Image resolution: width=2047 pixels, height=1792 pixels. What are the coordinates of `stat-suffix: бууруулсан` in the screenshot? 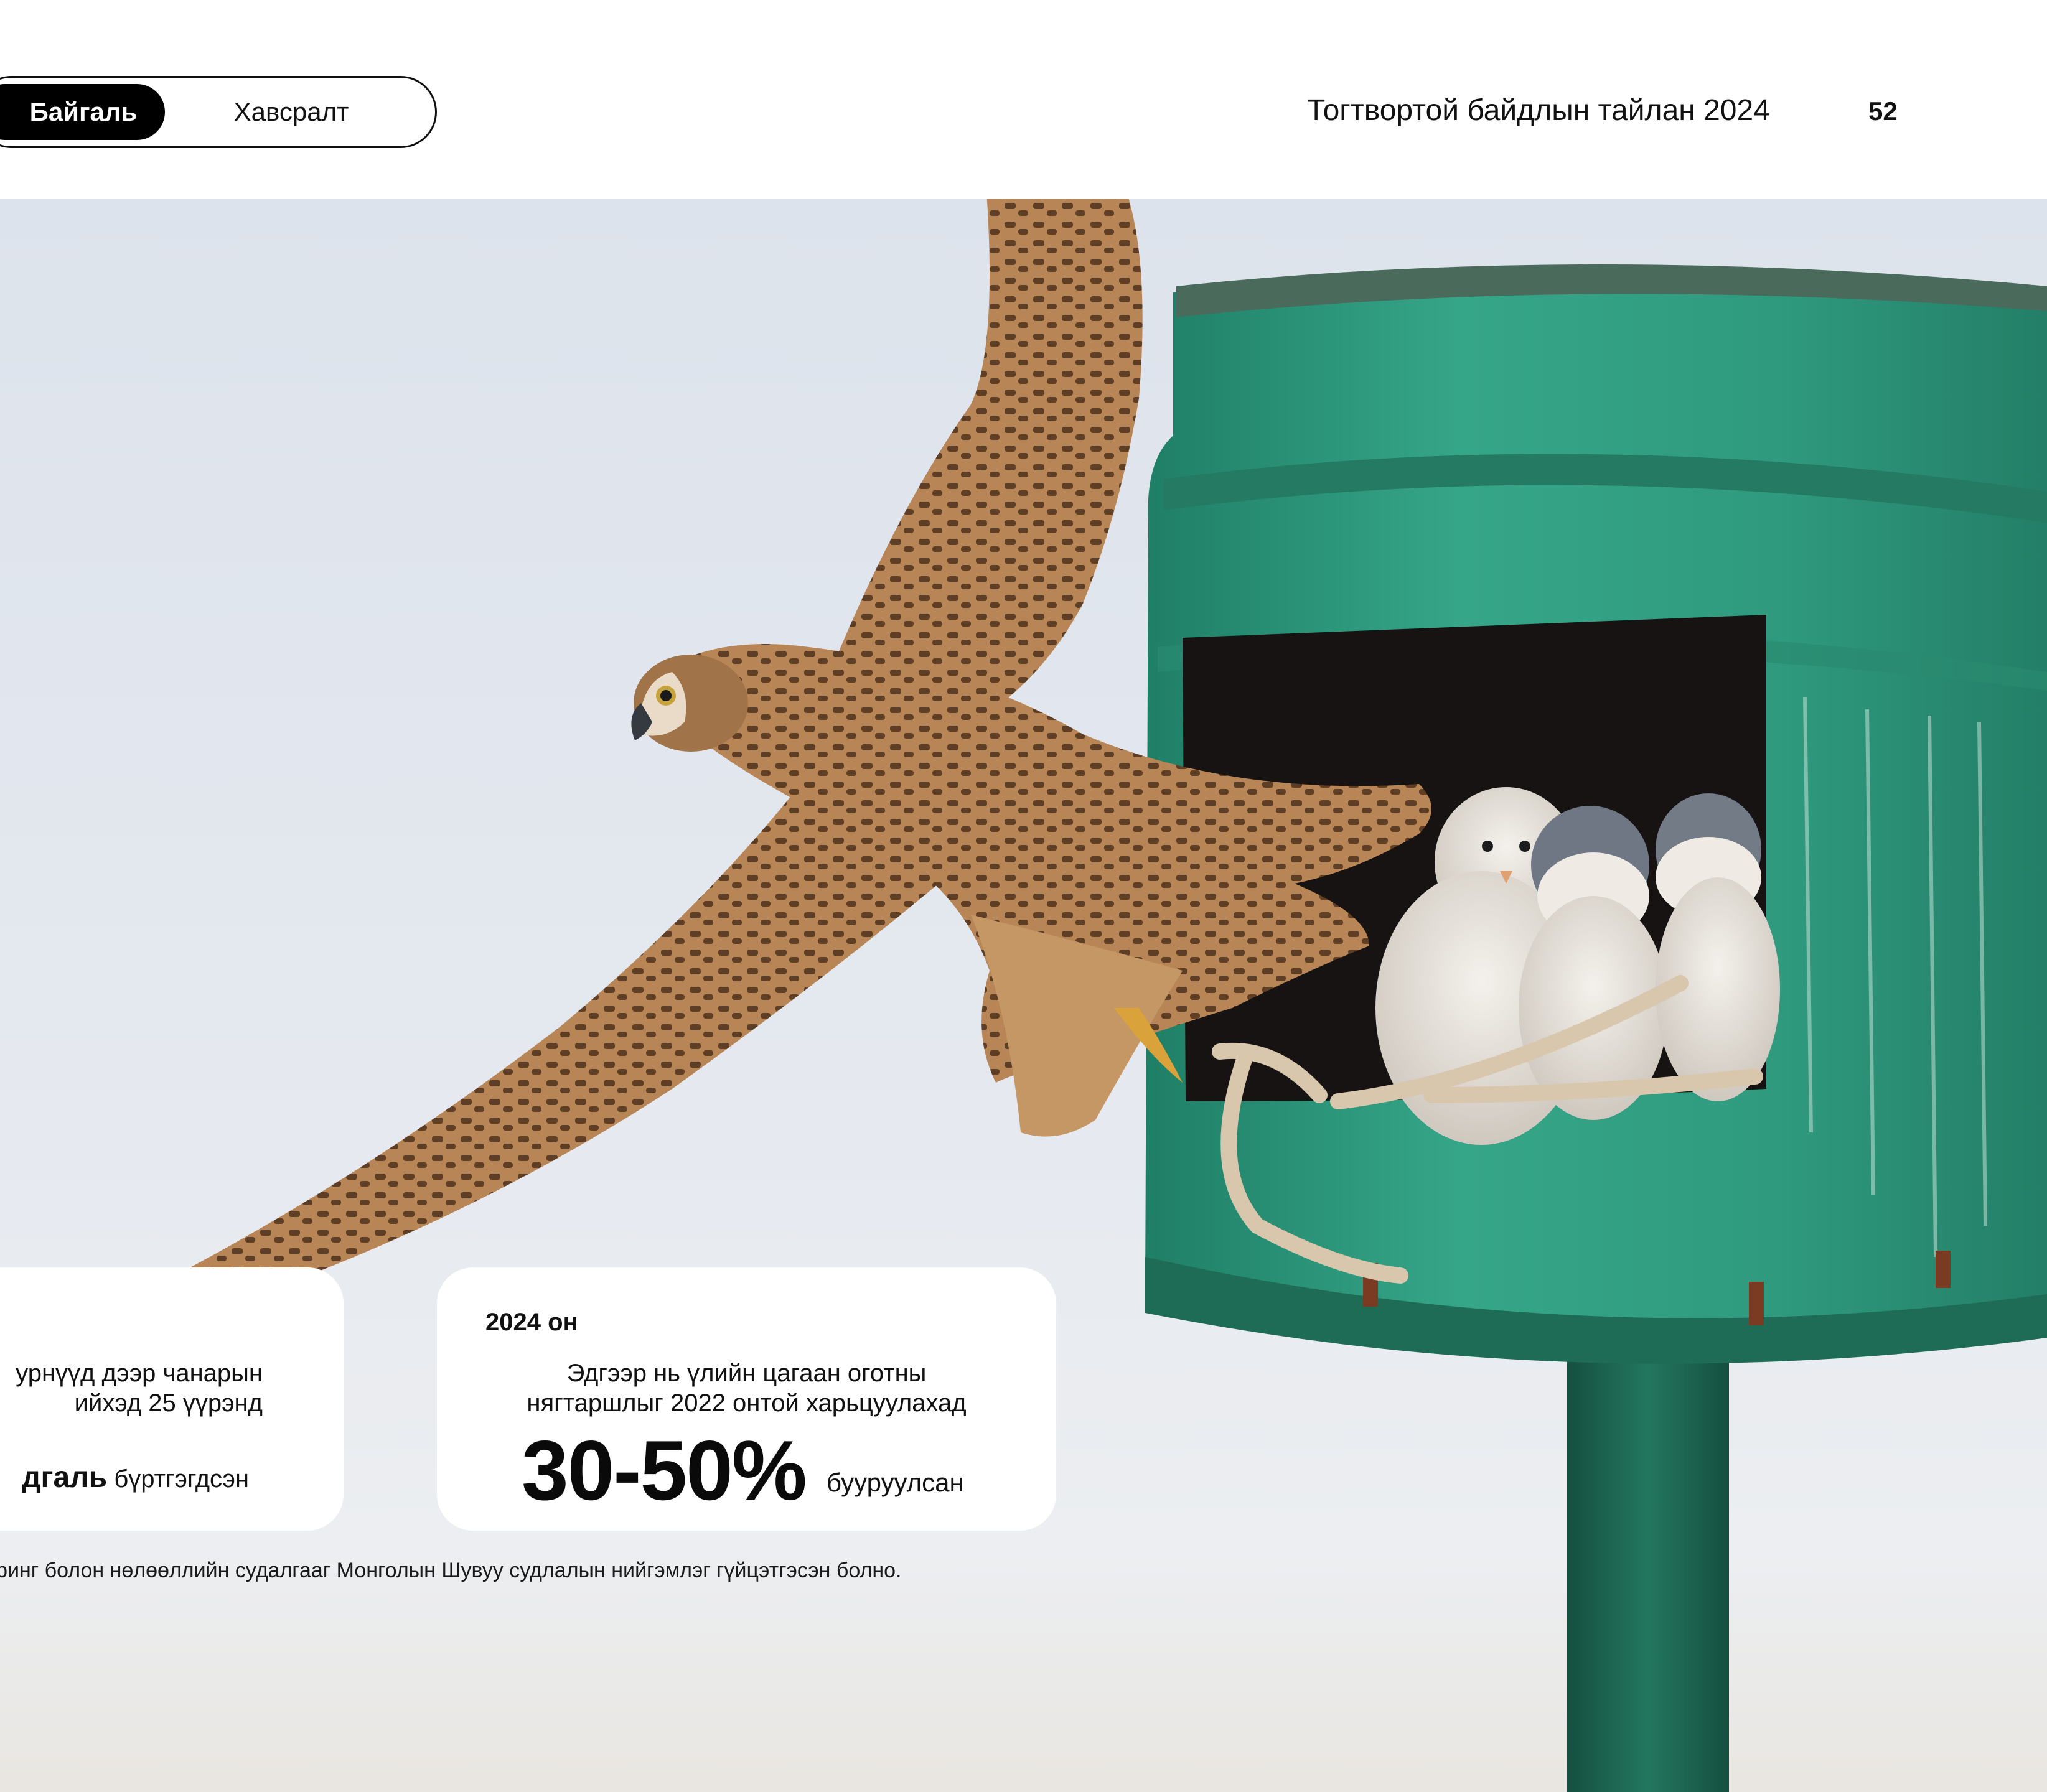 It's located at (895, 1482).